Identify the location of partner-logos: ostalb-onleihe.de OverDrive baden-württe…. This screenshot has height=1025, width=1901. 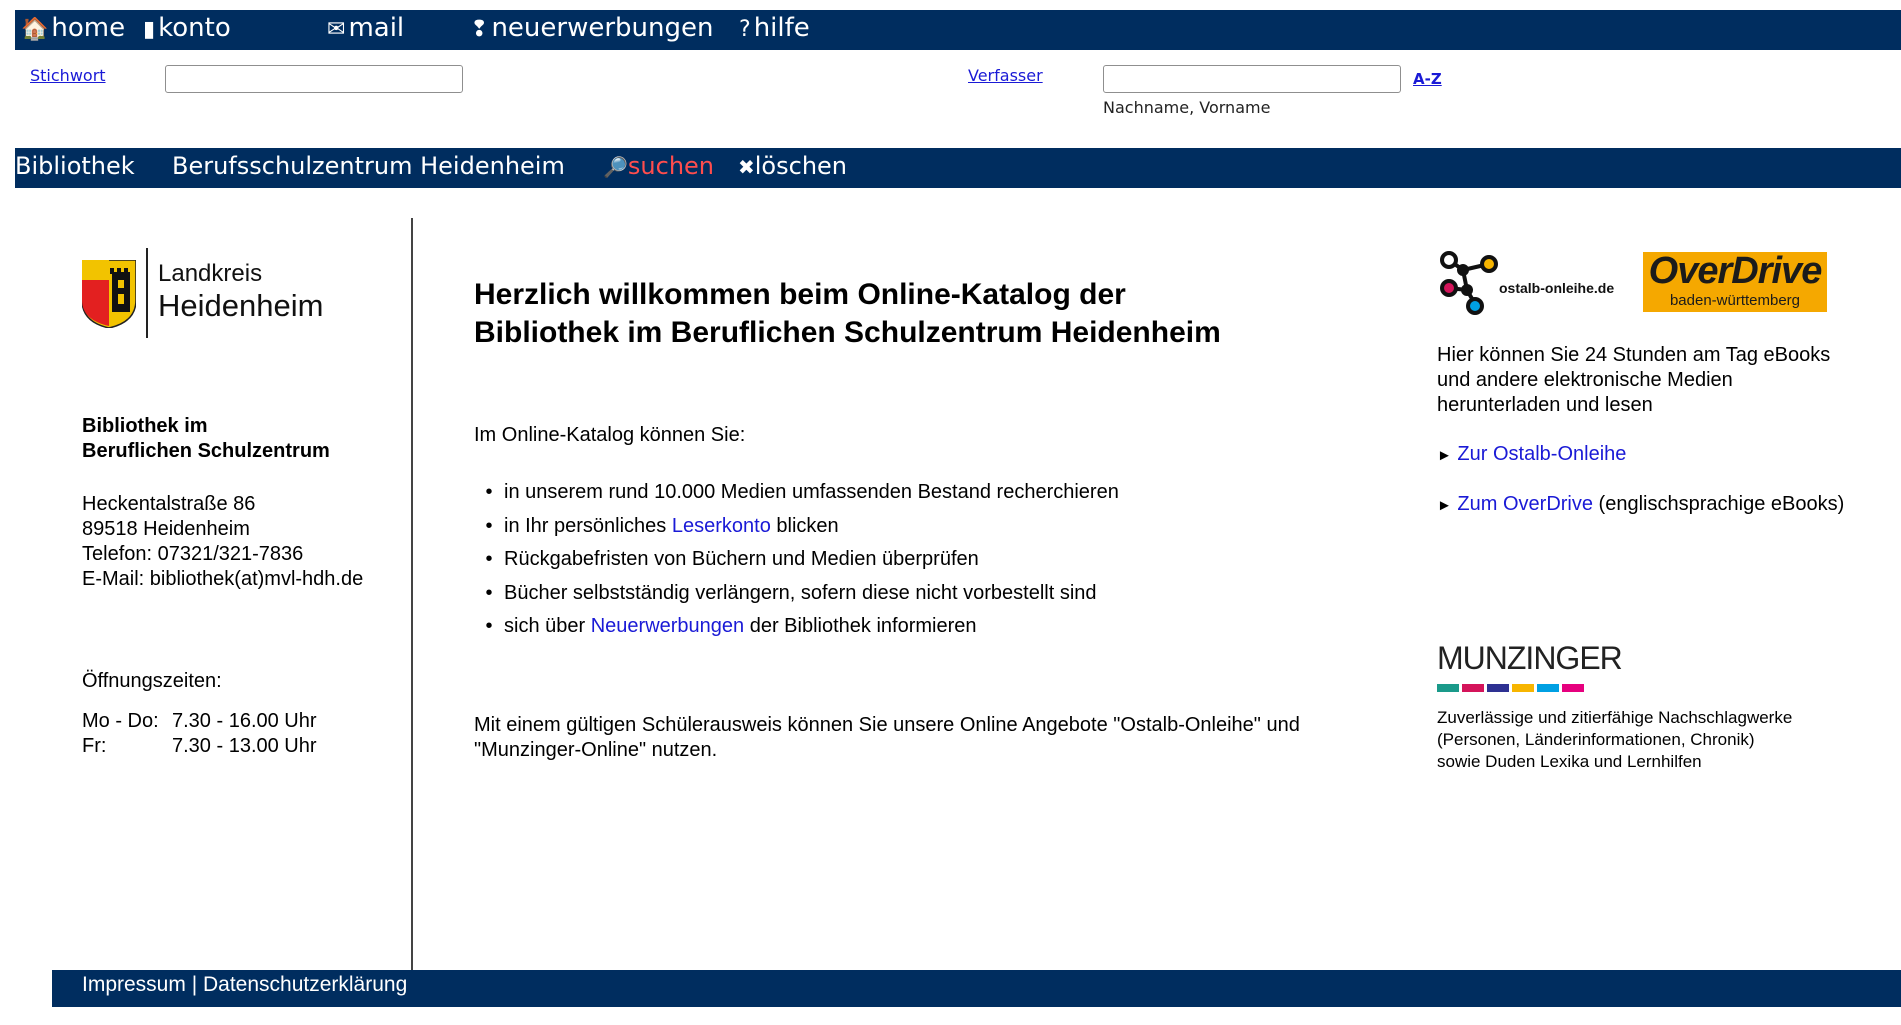
(1633, 282).